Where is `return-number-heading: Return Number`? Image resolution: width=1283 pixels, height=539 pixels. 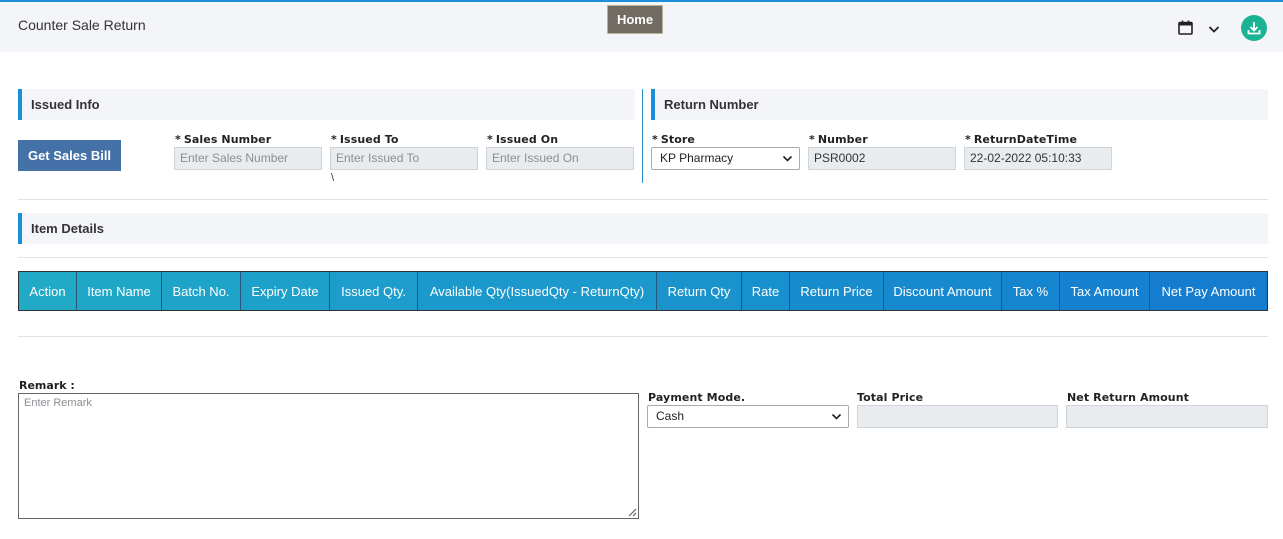
return-number-heading: Return Number is located at coordinates (959, 104).